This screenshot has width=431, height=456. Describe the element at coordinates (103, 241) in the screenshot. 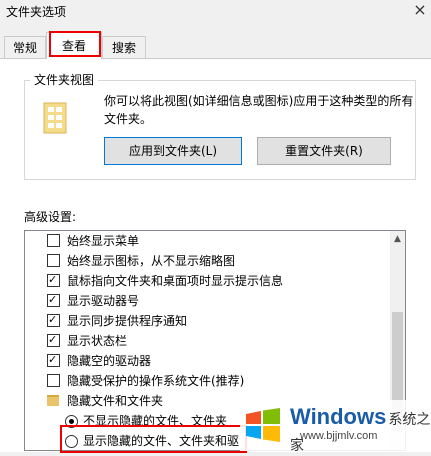

I see `list-item-label: 始终显示菜单` at that location.